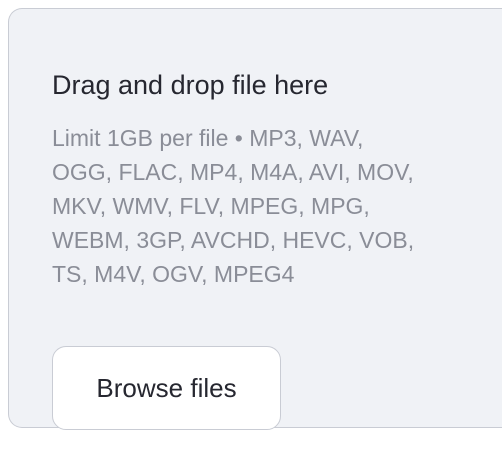 This screenshot has width=502, height=451. What do you see at coordinates (208, 138) in the screenshot?
I see `file-limit-line: Limit 1GB per file • MP3, WAV,` at bounding box center [208, 138].